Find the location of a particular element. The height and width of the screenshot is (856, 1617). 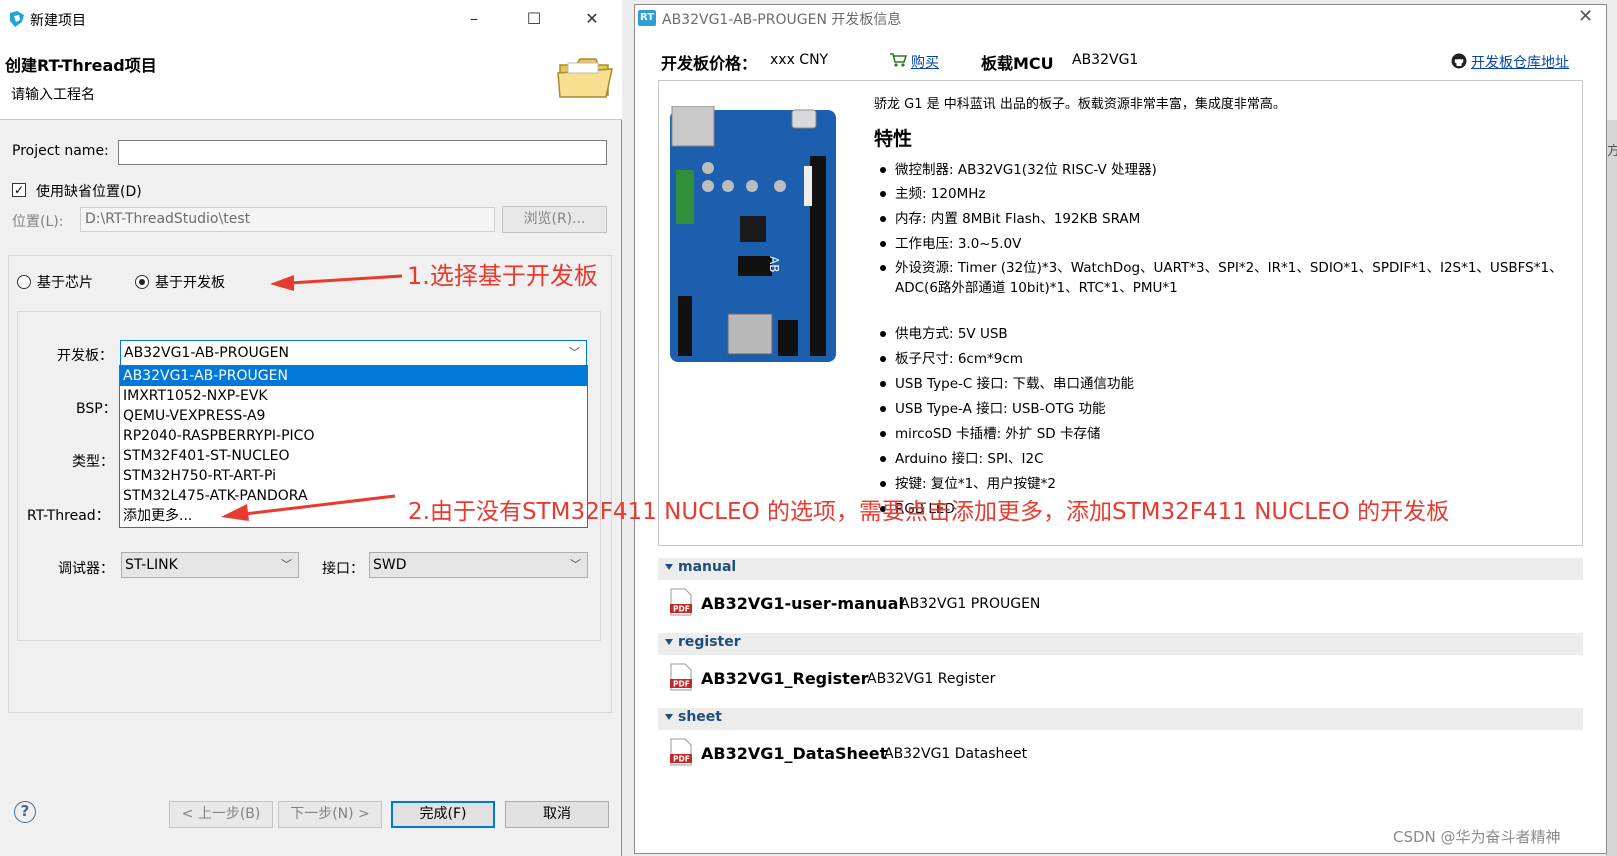

folder-icon is located at coordinates (585, 78).